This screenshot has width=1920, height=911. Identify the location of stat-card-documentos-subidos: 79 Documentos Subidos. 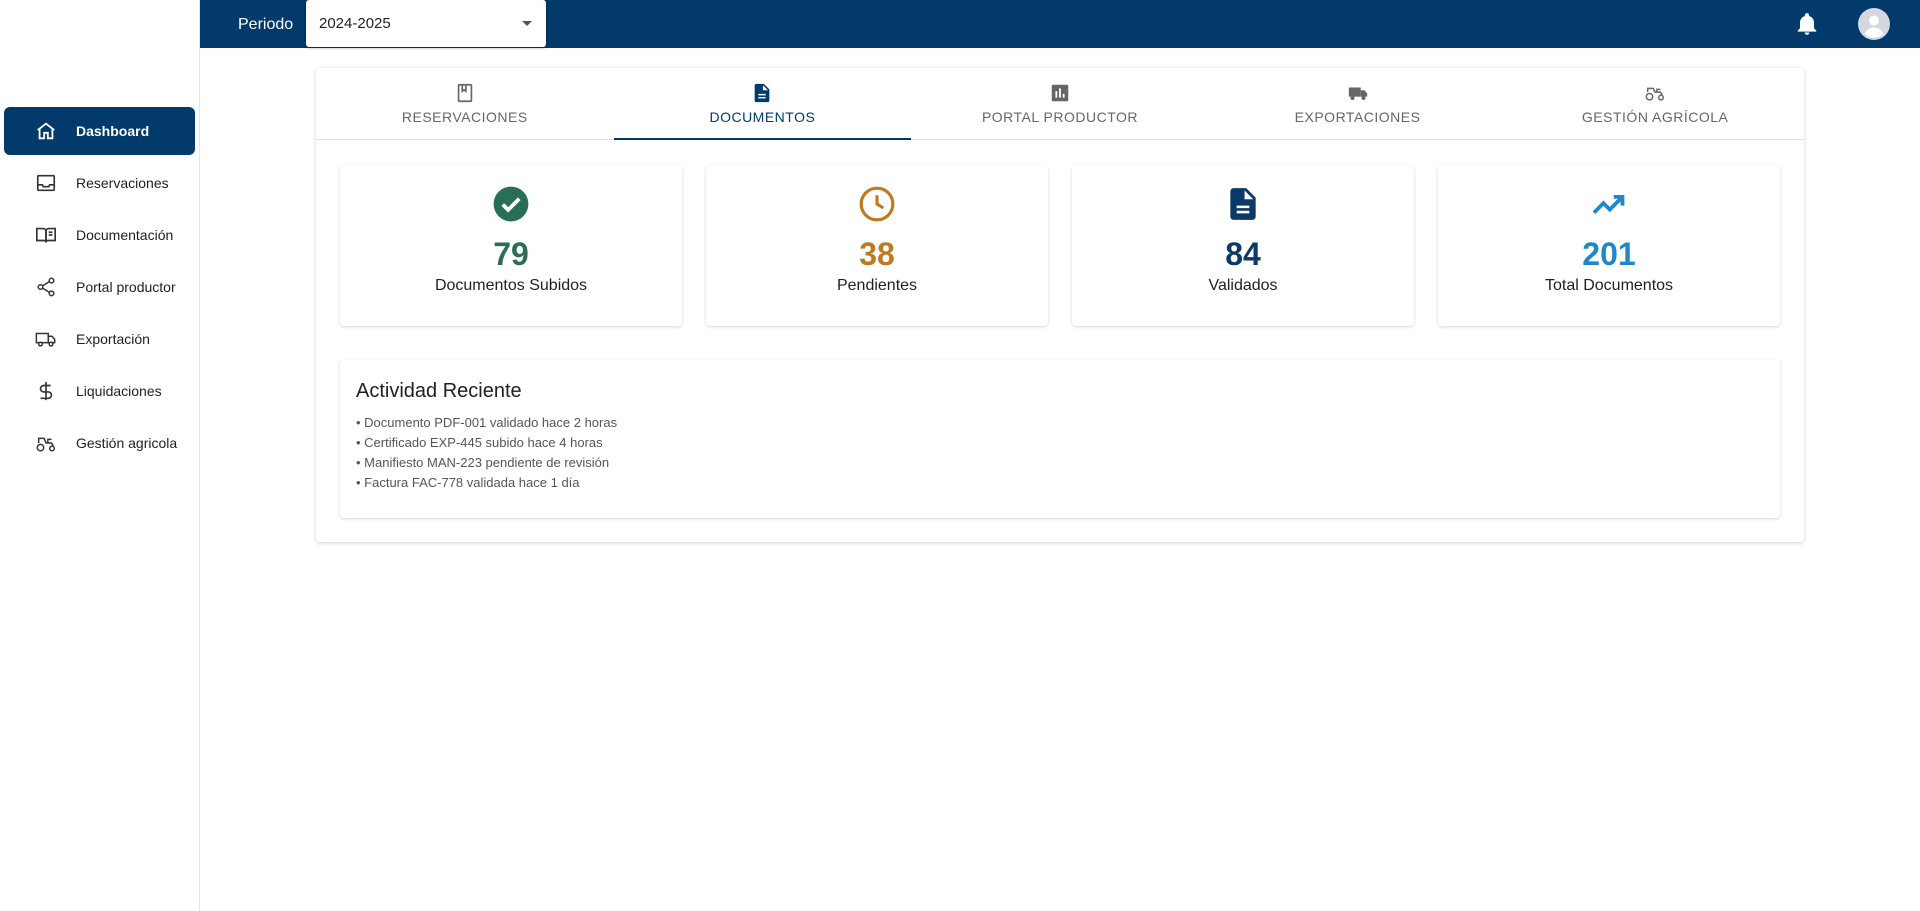
(511, 245).